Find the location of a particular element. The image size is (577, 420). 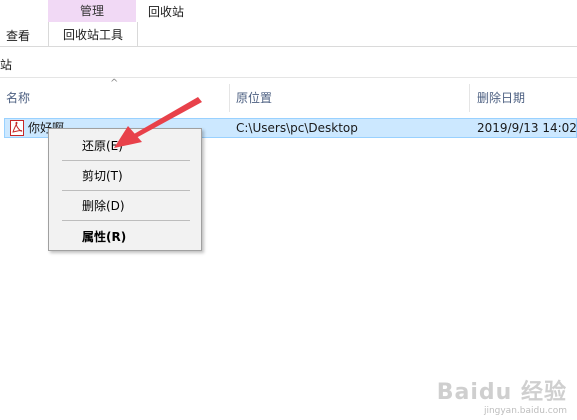

watermark-logo: Baidu 经验 is located at coordinates (501, 392).